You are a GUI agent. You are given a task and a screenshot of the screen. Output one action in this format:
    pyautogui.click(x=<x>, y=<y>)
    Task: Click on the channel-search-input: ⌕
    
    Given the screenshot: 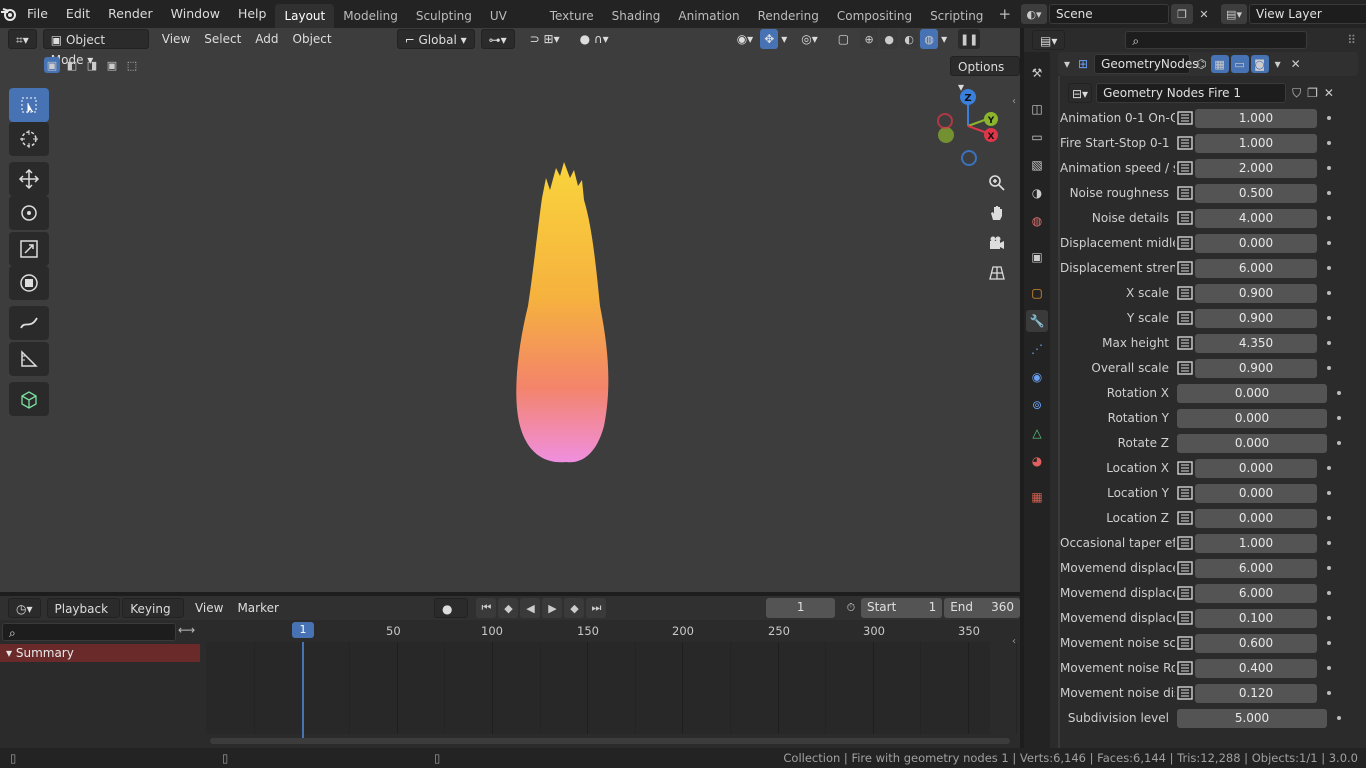 What is the action you would take?
    pyautogui.click(x=89, y=632)
    